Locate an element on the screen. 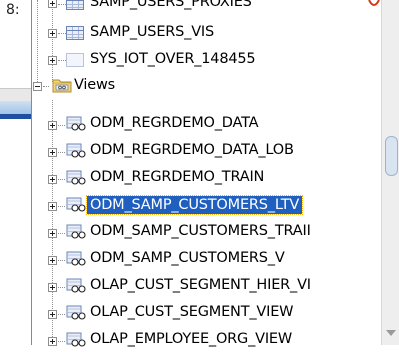 This screenshot has width=399, height=352. tree-node-label: ODM_SAMP_CUSTOMERS_V is located at coordinates (187, 258).